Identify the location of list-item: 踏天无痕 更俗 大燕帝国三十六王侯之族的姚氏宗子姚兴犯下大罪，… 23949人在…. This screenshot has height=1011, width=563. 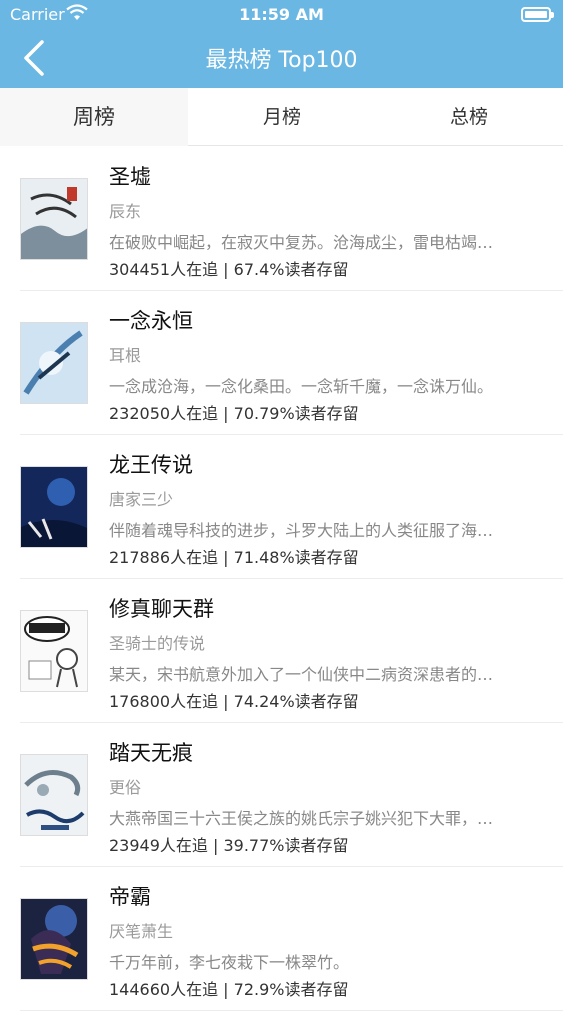
(281, 795).